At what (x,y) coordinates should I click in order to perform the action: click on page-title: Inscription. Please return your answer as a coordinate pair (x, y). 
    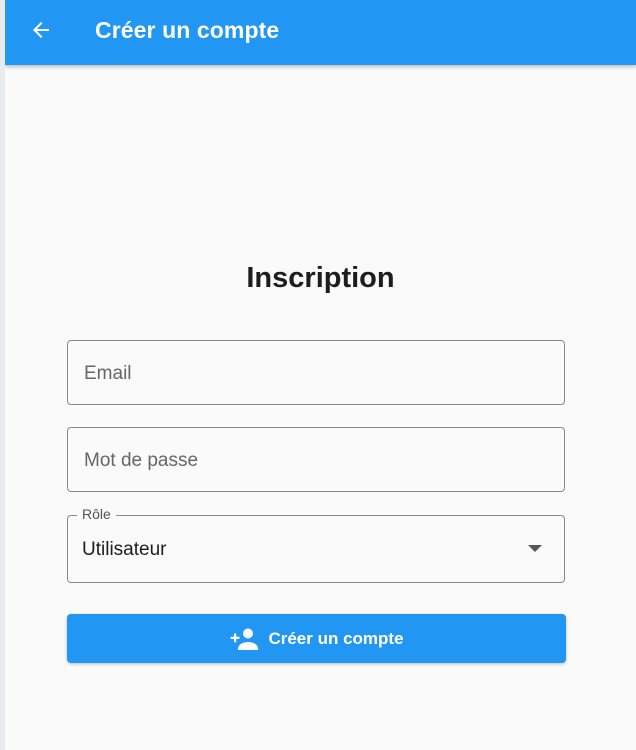
    Looking at the image, I should click on (320, 278).